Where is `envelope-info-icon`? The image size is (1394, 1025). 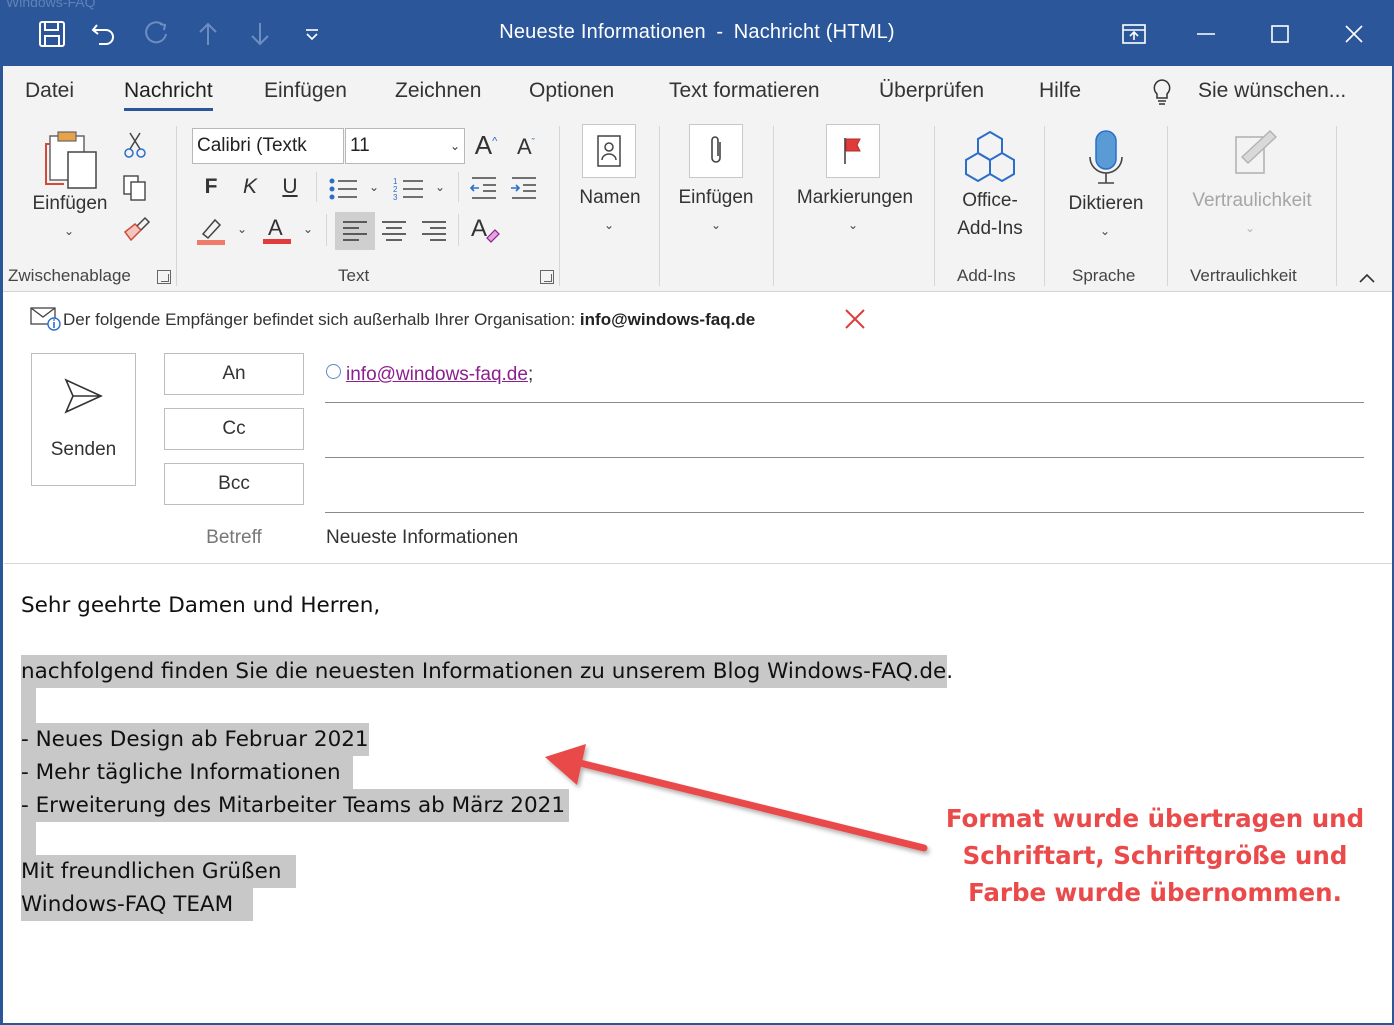
envelope-info-icon is located at coordinates (46, 319).